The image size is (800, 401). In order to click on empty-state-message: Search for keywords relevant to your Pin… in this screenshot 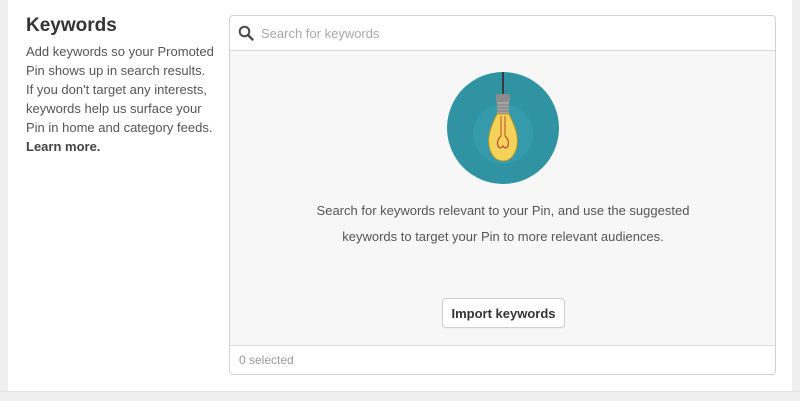, I will do `click(503, 223)`.